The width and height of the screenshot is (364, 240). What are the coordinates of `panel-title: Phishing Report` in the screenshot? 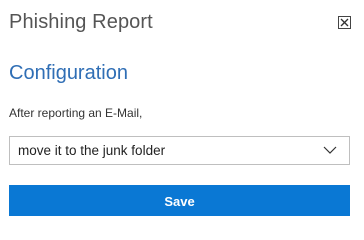 It's located at (81, 22).